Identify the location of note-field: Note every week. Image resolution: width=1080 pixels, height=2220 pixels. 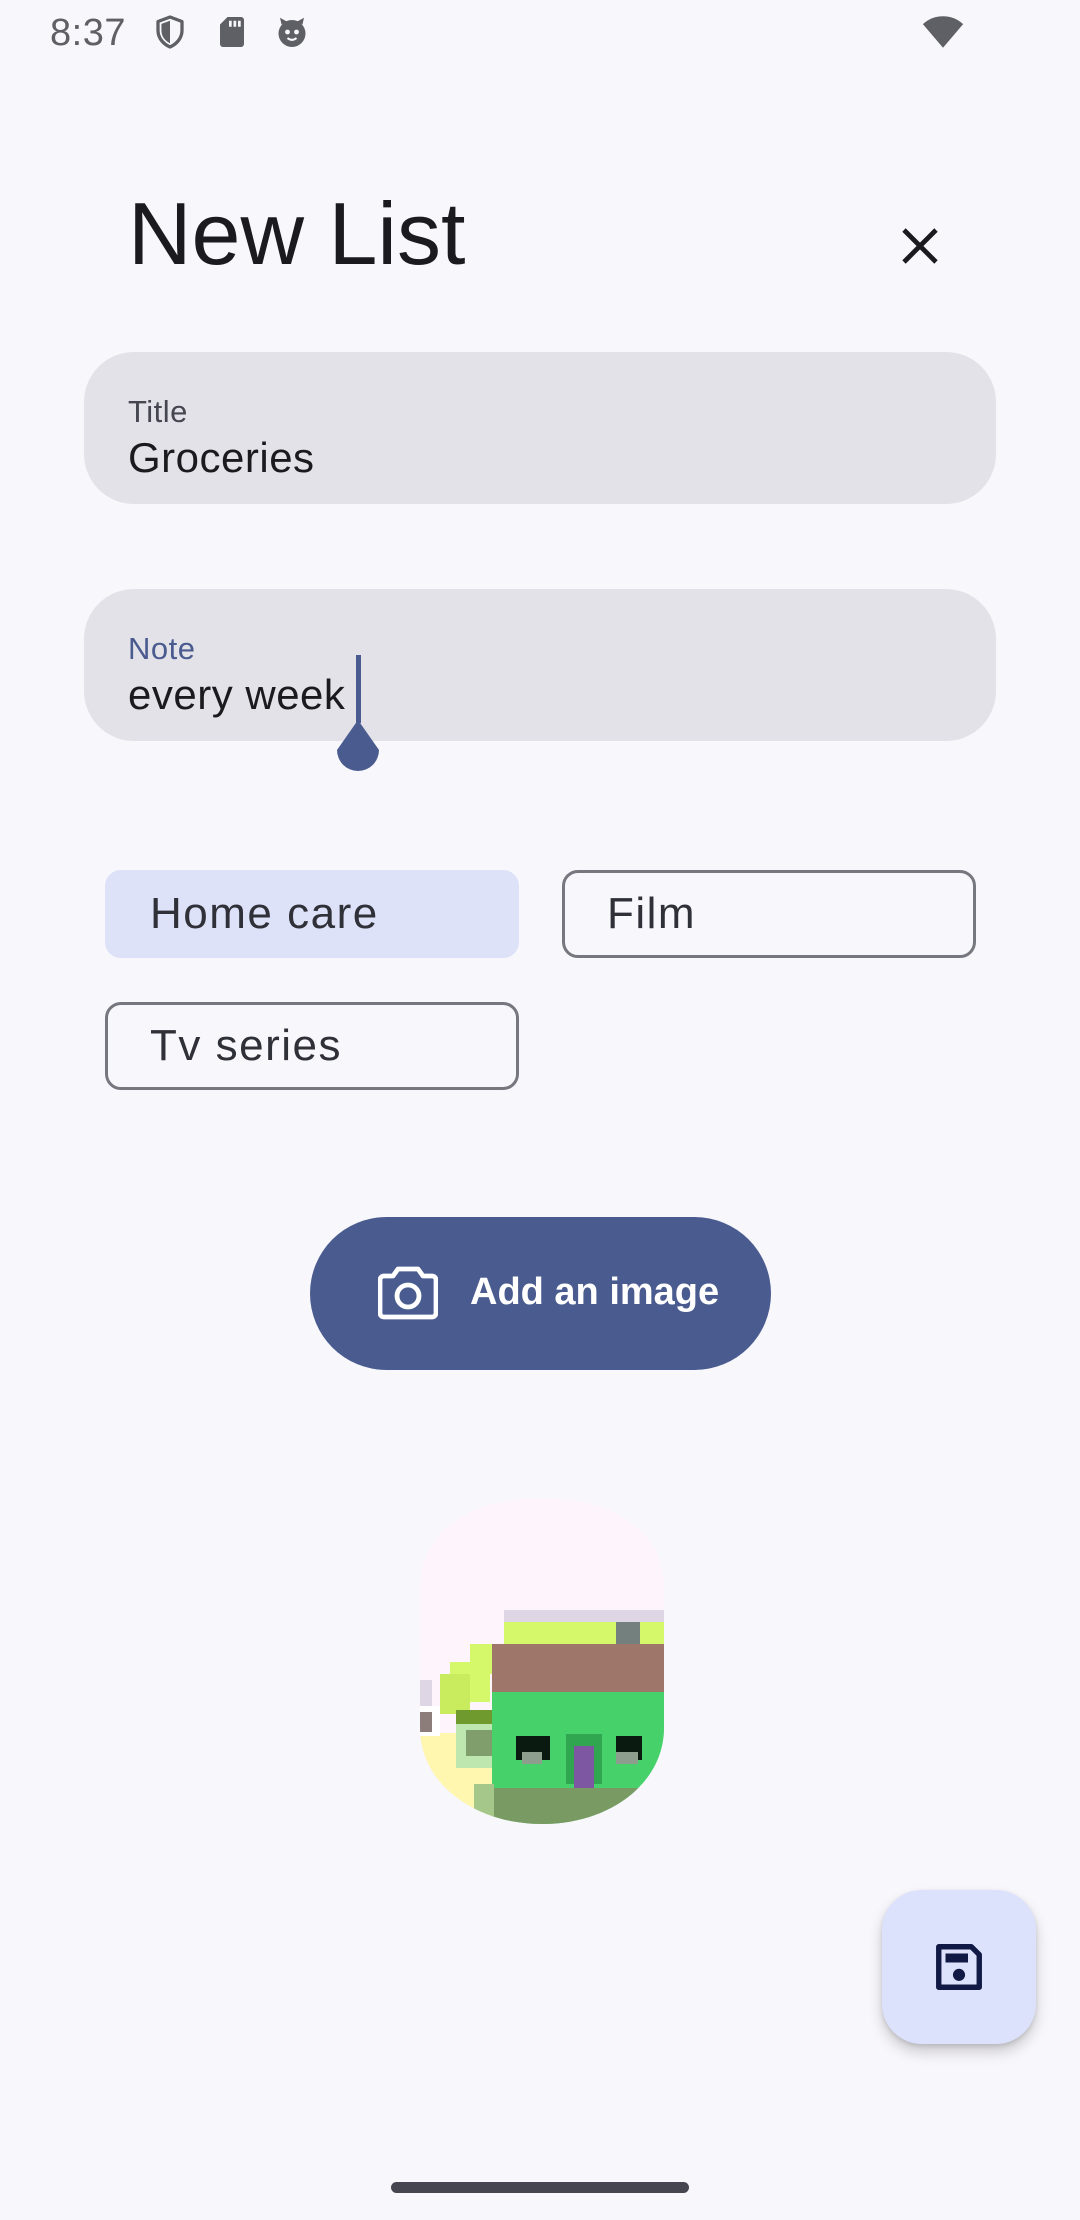
(540, 665).